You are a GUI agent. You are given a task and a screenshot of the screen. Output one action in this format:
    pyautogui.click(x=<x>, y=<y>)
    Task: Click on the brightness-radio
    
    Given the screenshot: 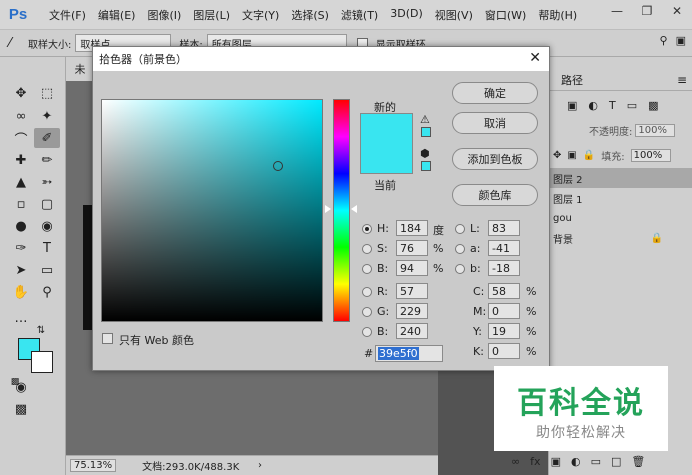 What is the action you would take?
    pyautogui.click(x=367, y=269)
    